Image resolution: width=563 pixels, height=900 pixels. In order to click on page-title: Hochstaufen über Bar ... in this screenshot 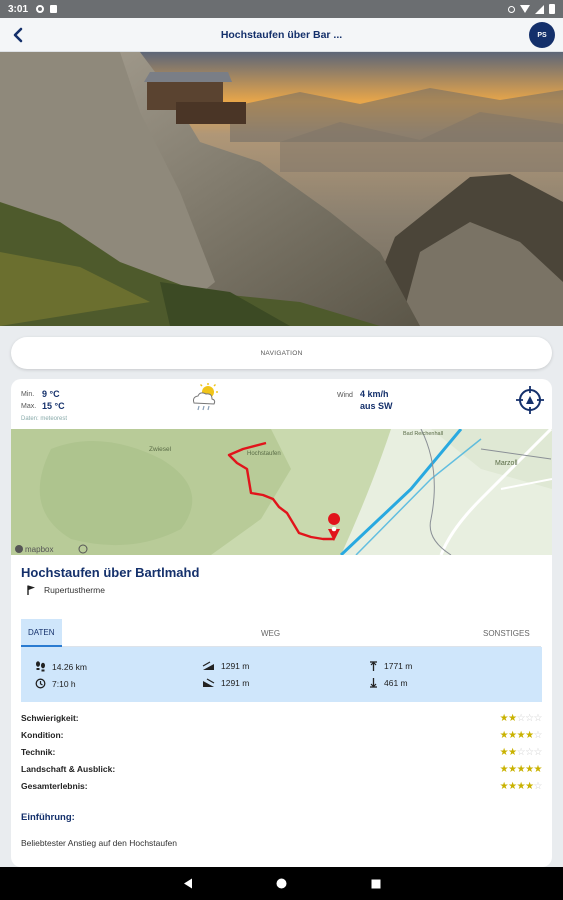, I will do `click(281, 34)`.